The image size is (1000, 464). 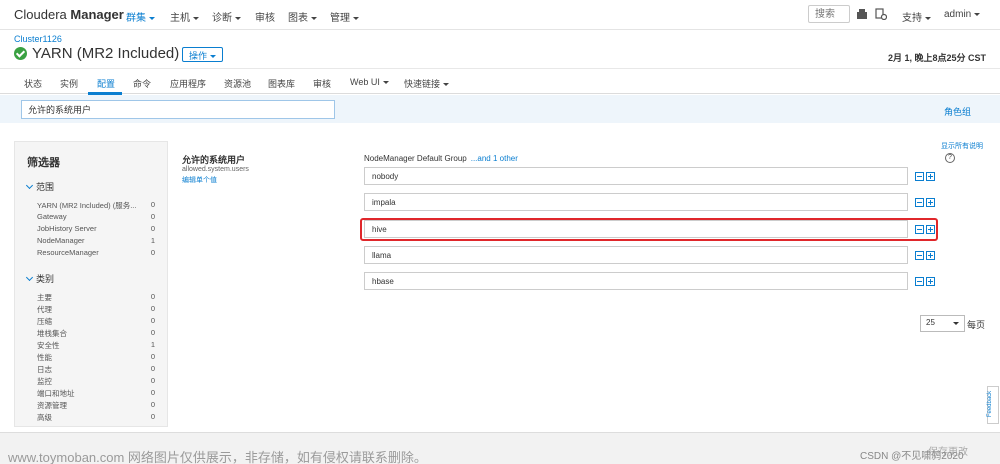 I want to click on brand-logo: Cloudera Manager, so click(x=69, y=14).